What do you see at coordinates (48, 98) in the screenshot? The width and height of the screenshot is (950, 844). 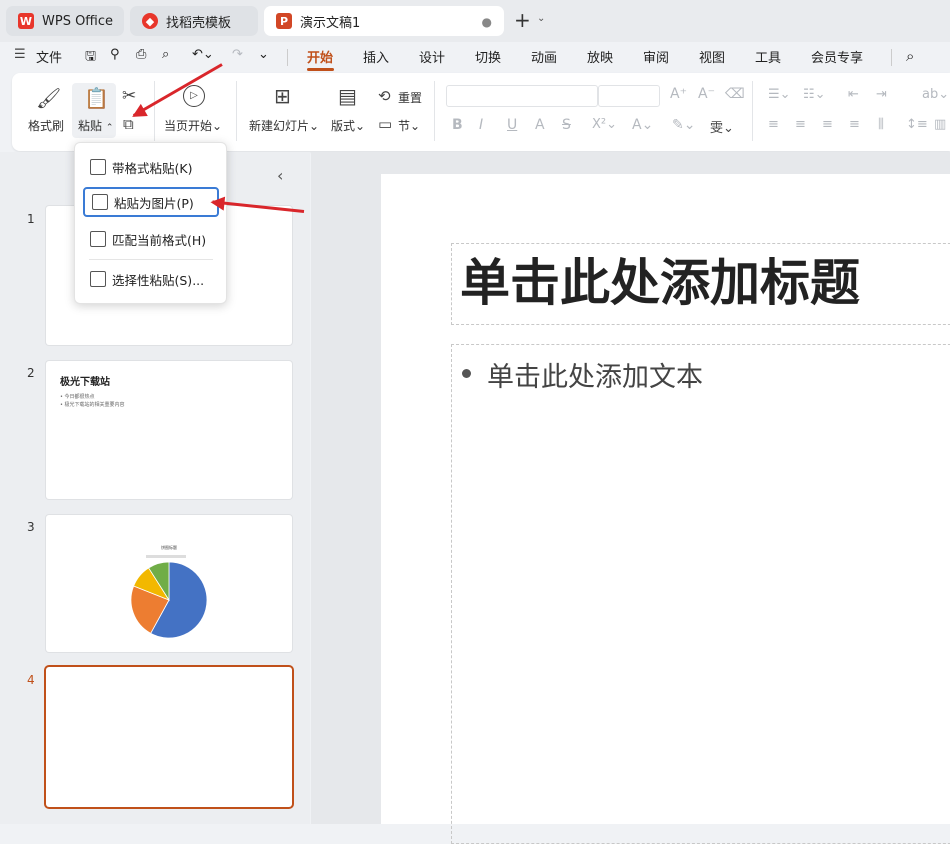 I see `format-painter-icon: 🖌` at bounding box center [48, 98].